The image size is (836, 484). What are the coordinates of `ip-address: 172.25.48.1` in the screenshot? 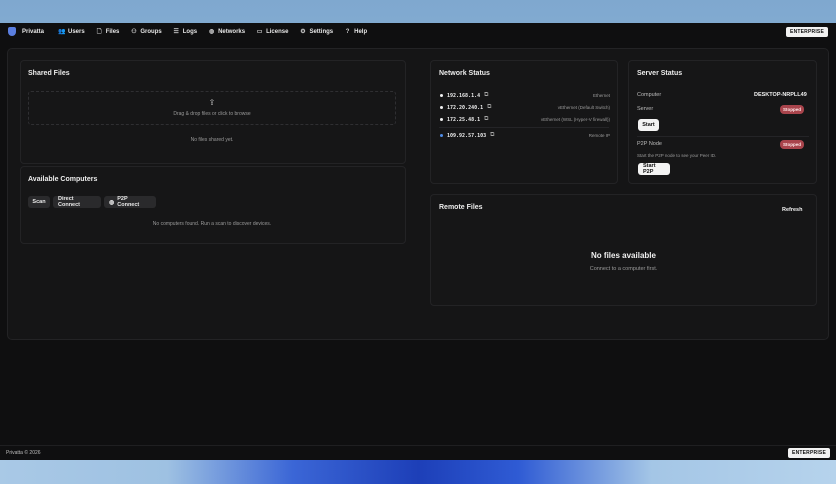 It's located at (464, 119).